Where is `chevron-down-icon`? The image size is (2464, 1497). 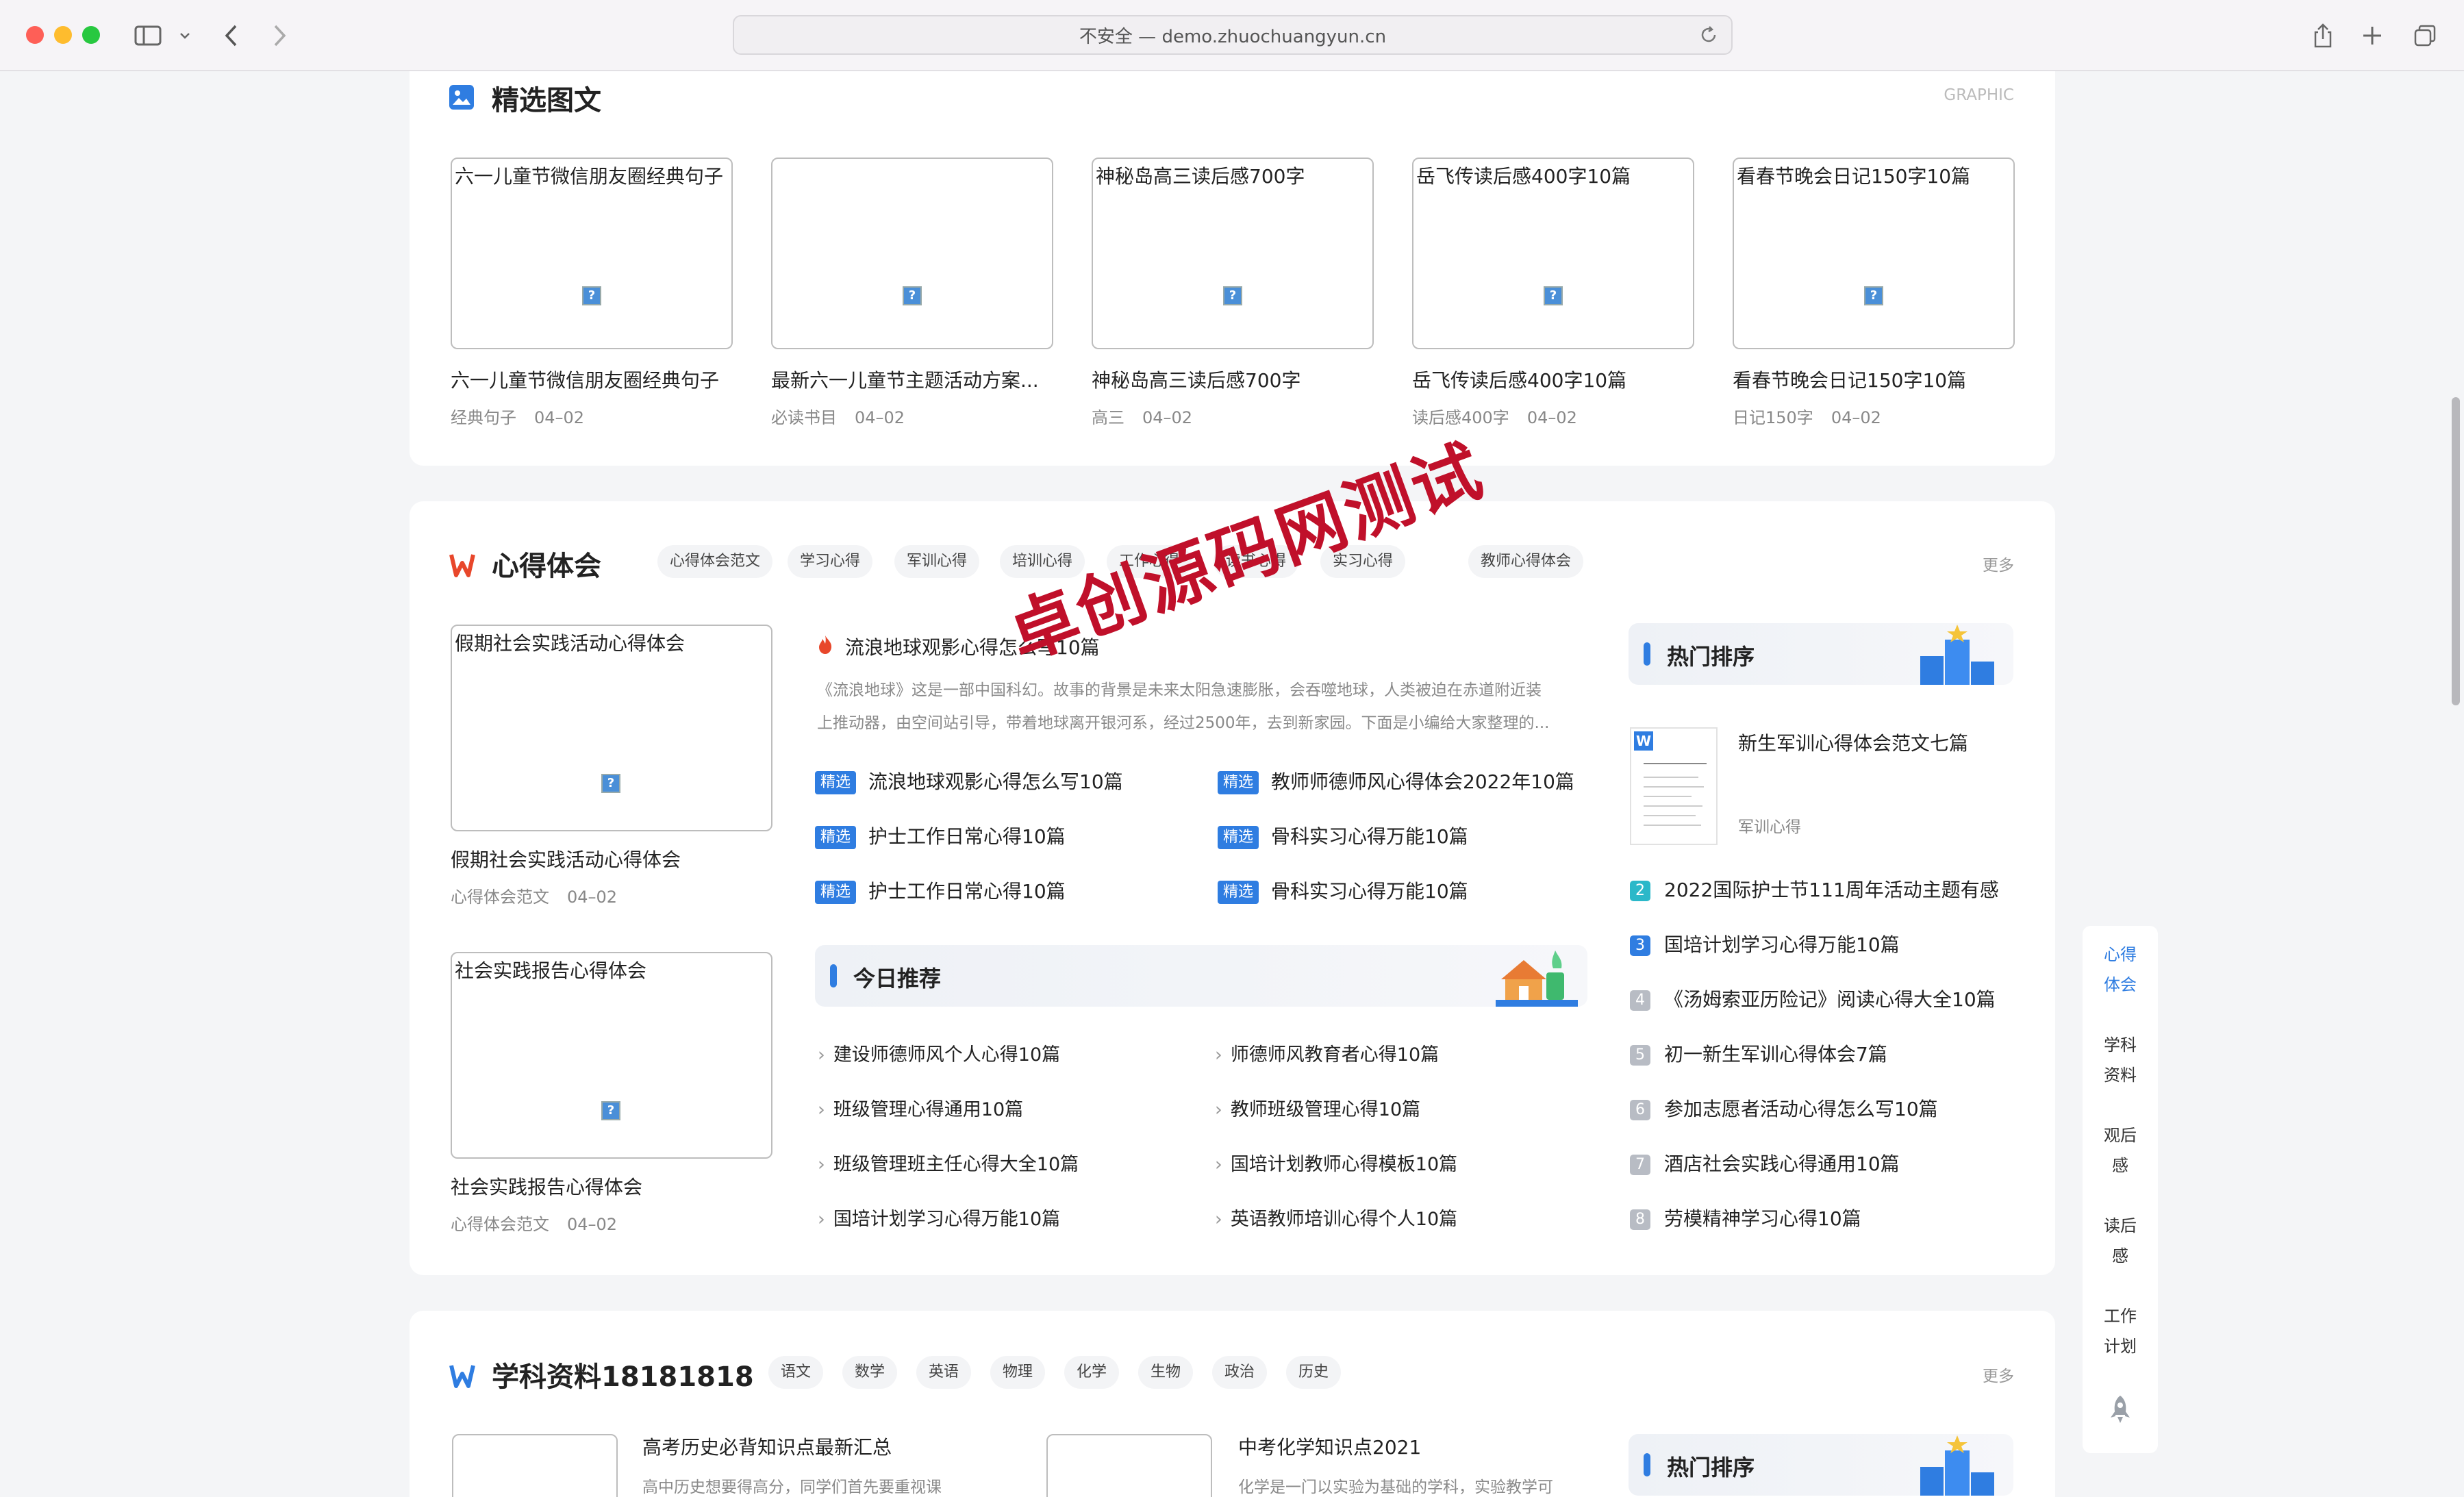
chevron-down-icon is located at coordinates (185, 35).